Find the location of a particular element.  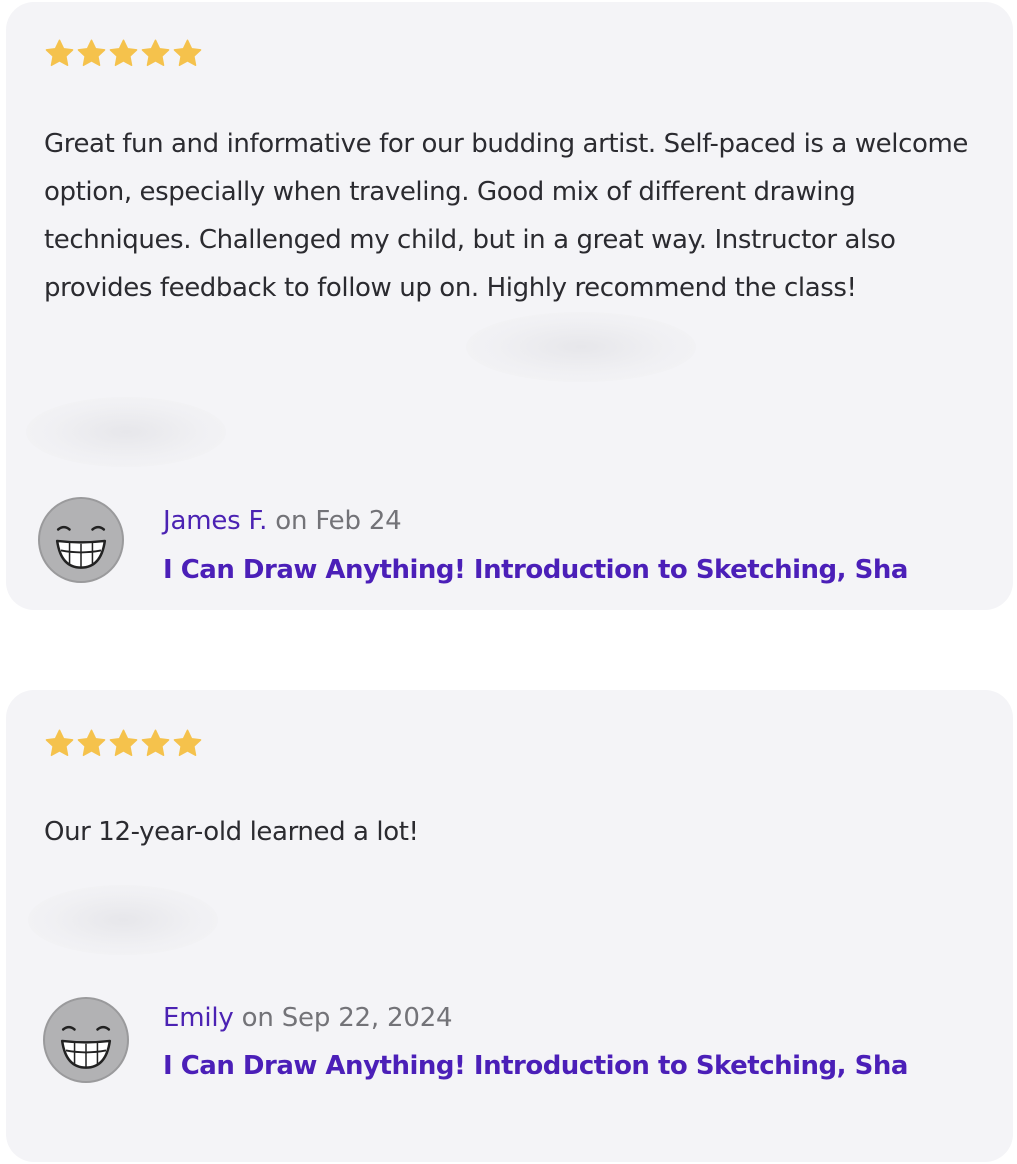

author-name-link: Emily is located at coordinates (198, 1018).